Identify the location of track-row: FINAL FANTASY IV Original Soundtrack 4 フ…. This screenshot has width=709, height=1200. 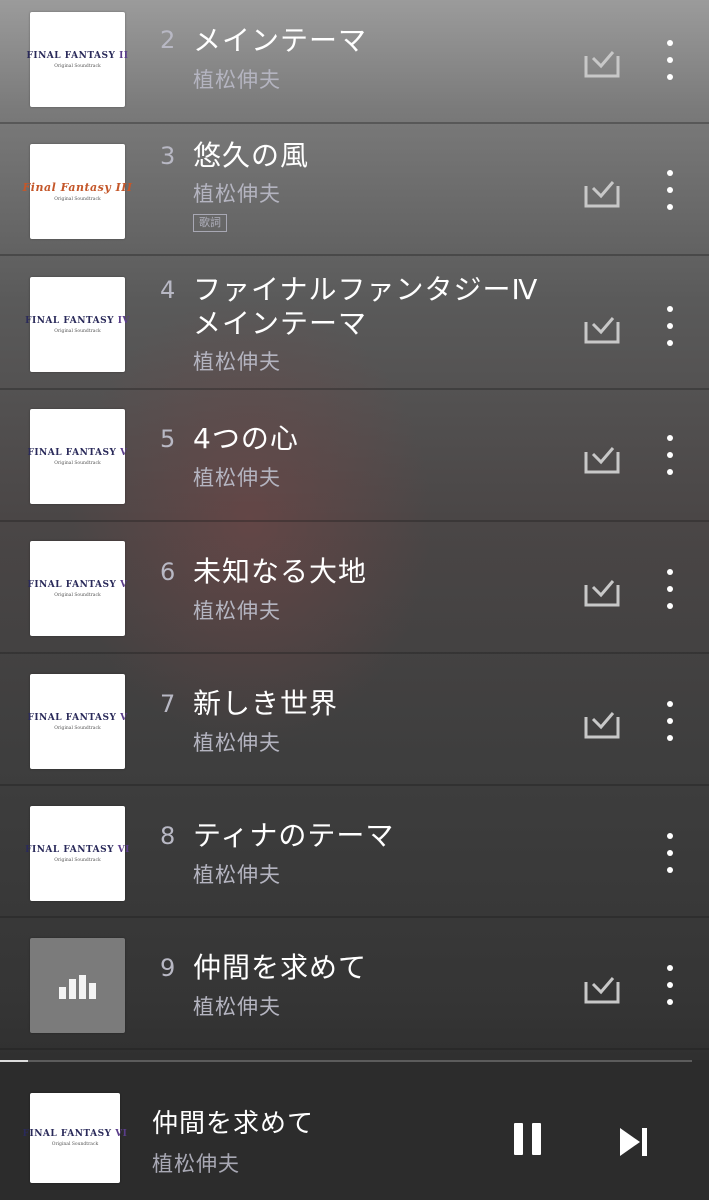
(354, 323).